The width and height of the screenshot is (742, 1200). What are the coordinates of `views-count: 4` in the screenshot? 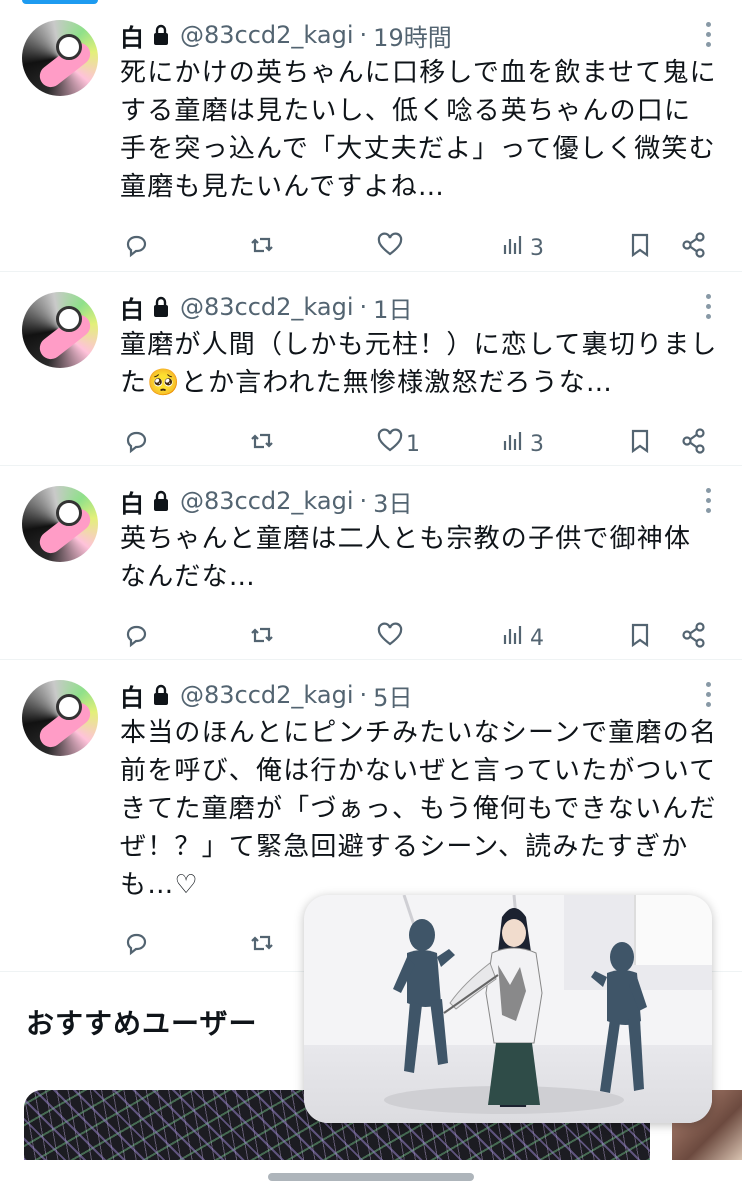 It's located at (537, 638).